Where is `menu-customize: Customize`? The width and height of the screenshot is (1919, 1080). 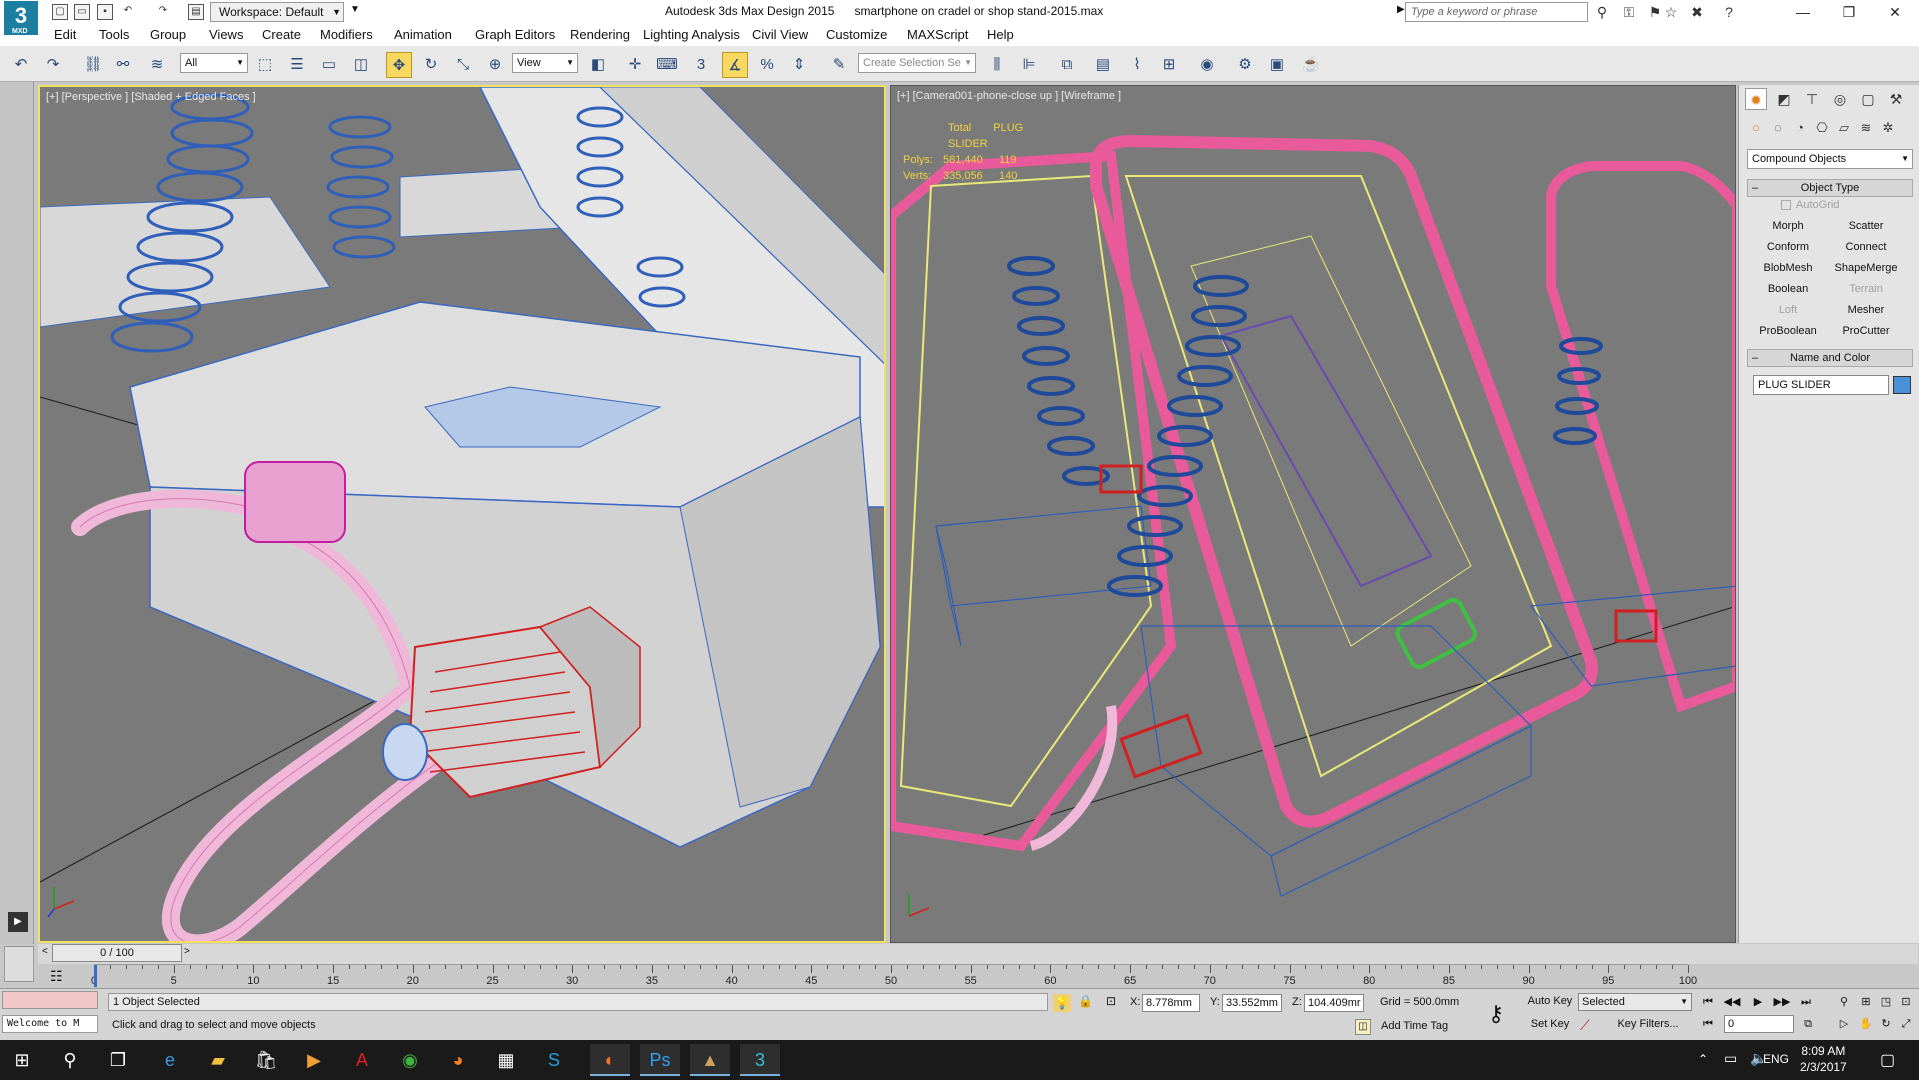
menu-customize: Customize is located at coordinates (856, 34).